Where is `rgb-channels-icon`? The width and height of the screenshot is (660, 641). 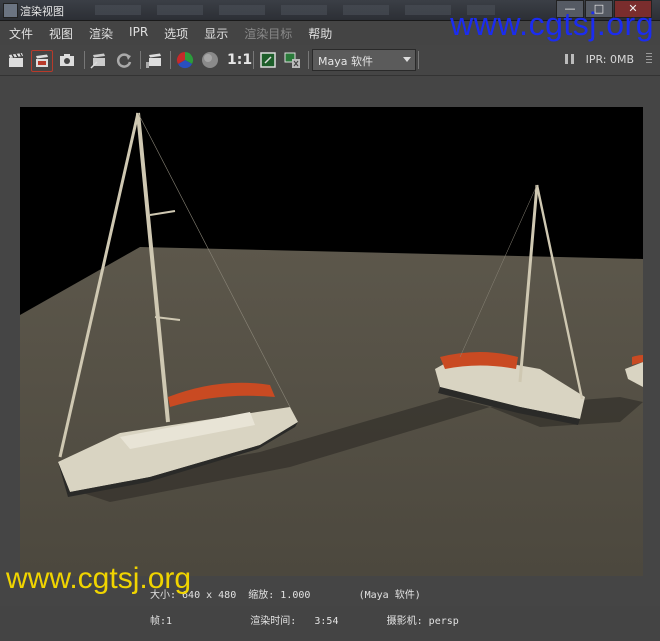 rgb-channels-icon is located at coordinates (185, 60).